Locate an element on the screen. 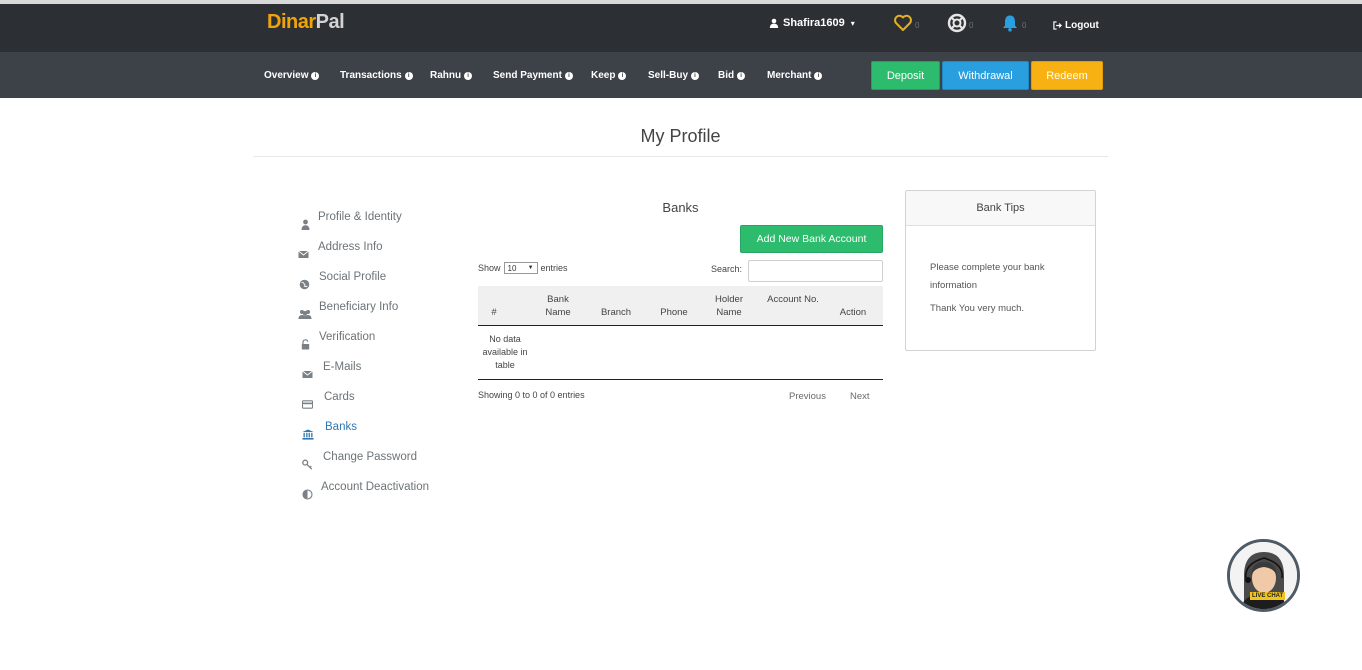  heart-icon is located at coordinates (903, 22).